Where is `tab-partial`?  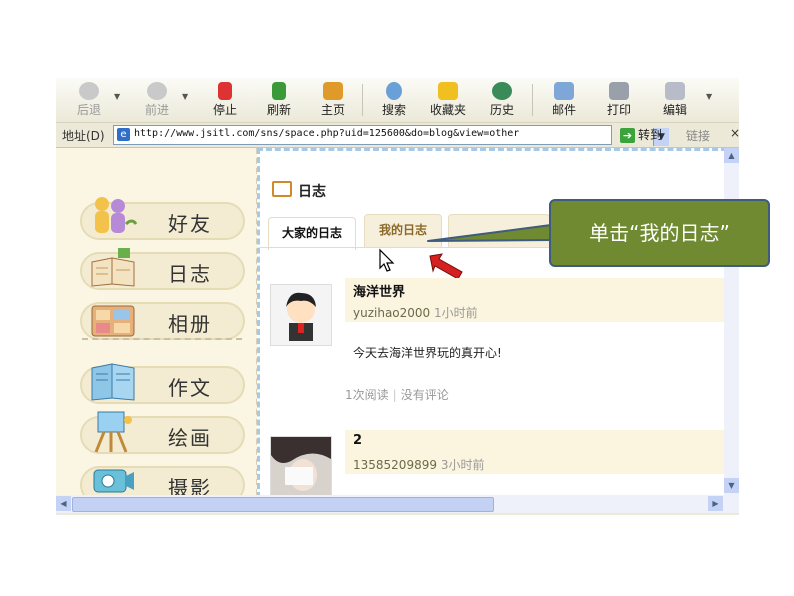
tab-partial is located at coordinates (499, 230).